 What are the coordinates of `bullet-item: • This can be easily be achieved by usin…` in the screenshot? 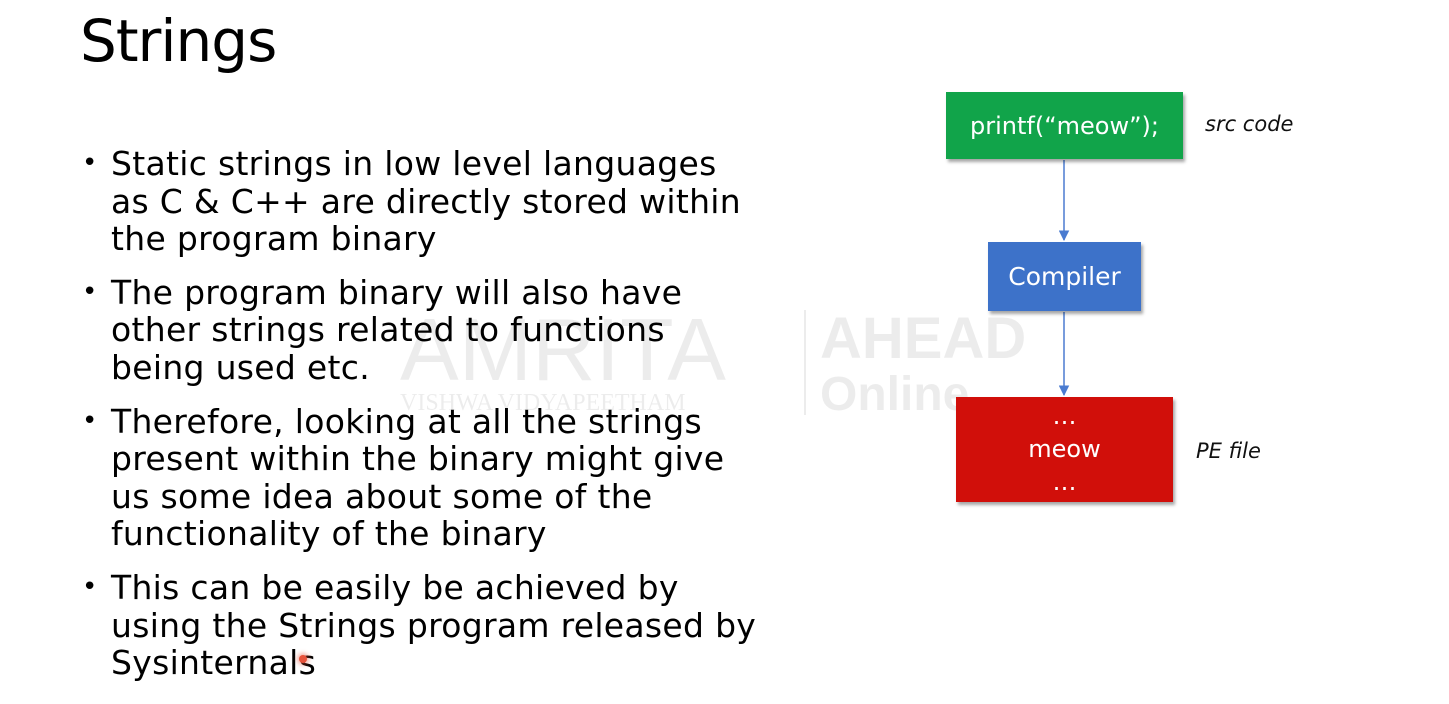 It's located at (420, 625).